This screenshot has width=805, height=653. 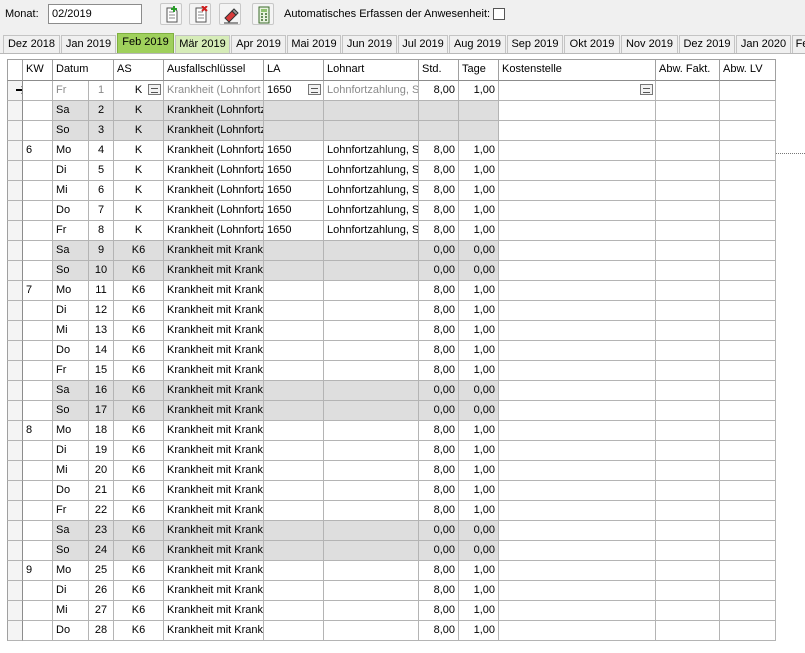 I want to click on weekday-cell: So, so click(x=71, y=551).